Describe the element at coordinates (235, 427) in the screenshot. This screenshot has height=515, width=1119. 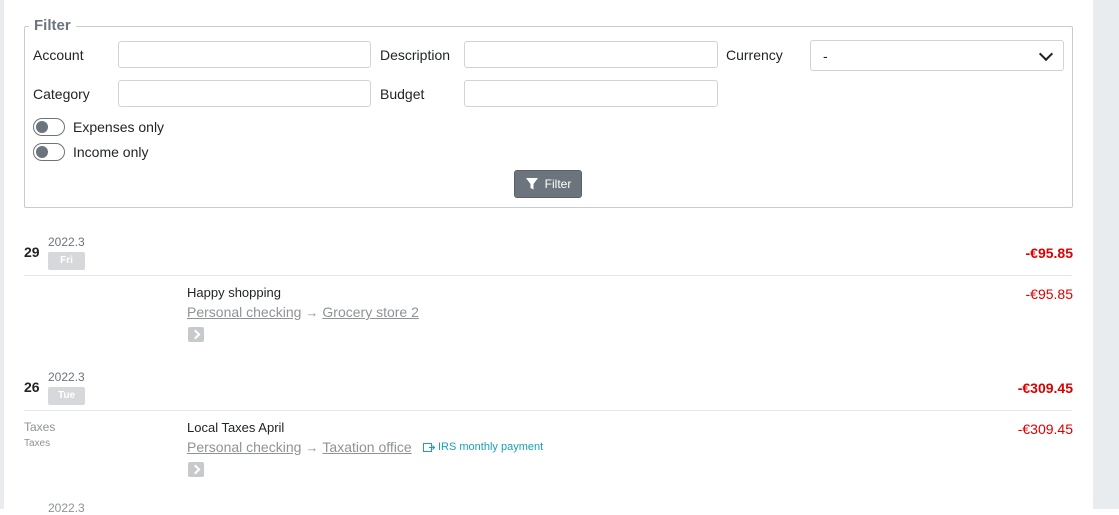
I see `transaction-description: Local Taxes April` at that location.